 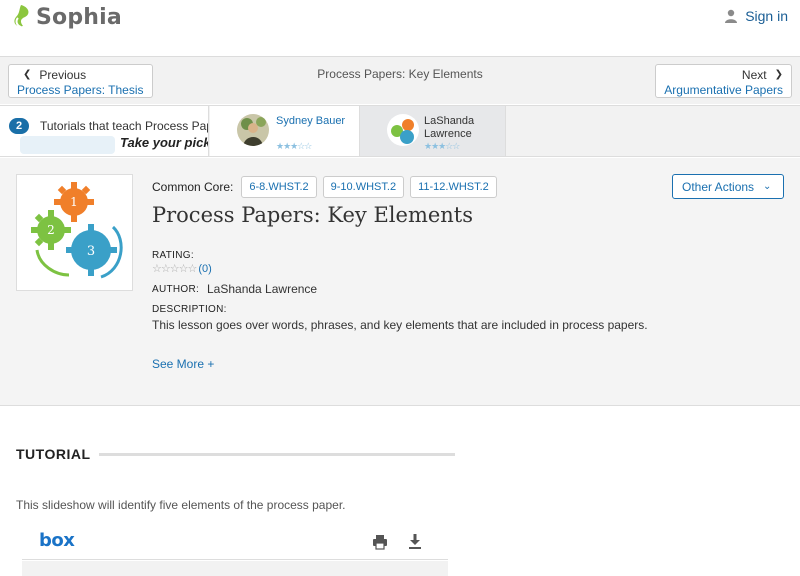 What do you see at coordinates (53, 454) in the screenshot?
I see `tutorial-heading: TUTORIAL` at bounding box center [53, 454].